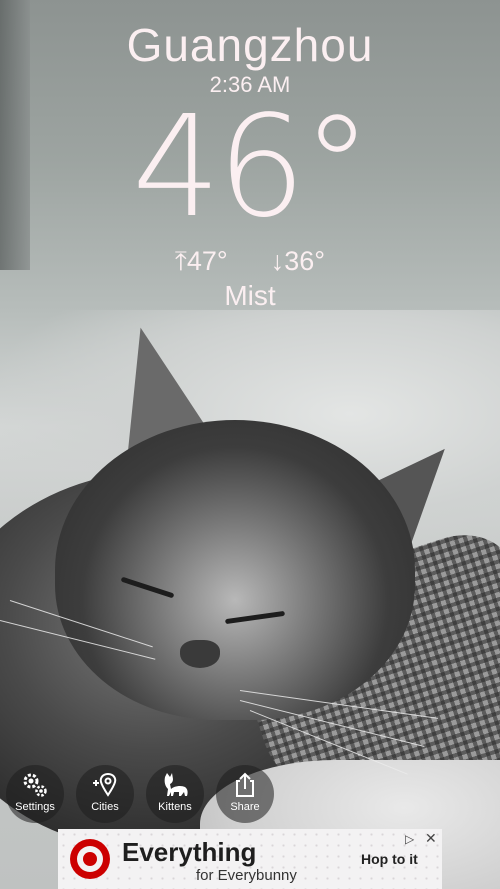  What do you see at coordinates (277, 261) in the screenshot?
I see `arrow-down-icon: ↓` at bounding box center [277, 261].